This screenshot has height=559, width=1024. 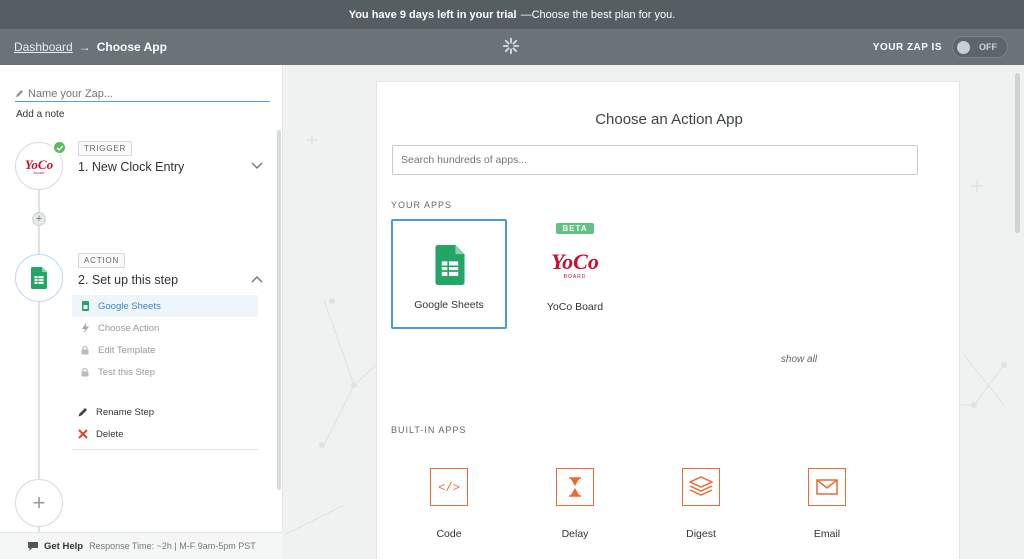 I want to click on builtin-app-code: </> Code, so click(x=449, y=504).